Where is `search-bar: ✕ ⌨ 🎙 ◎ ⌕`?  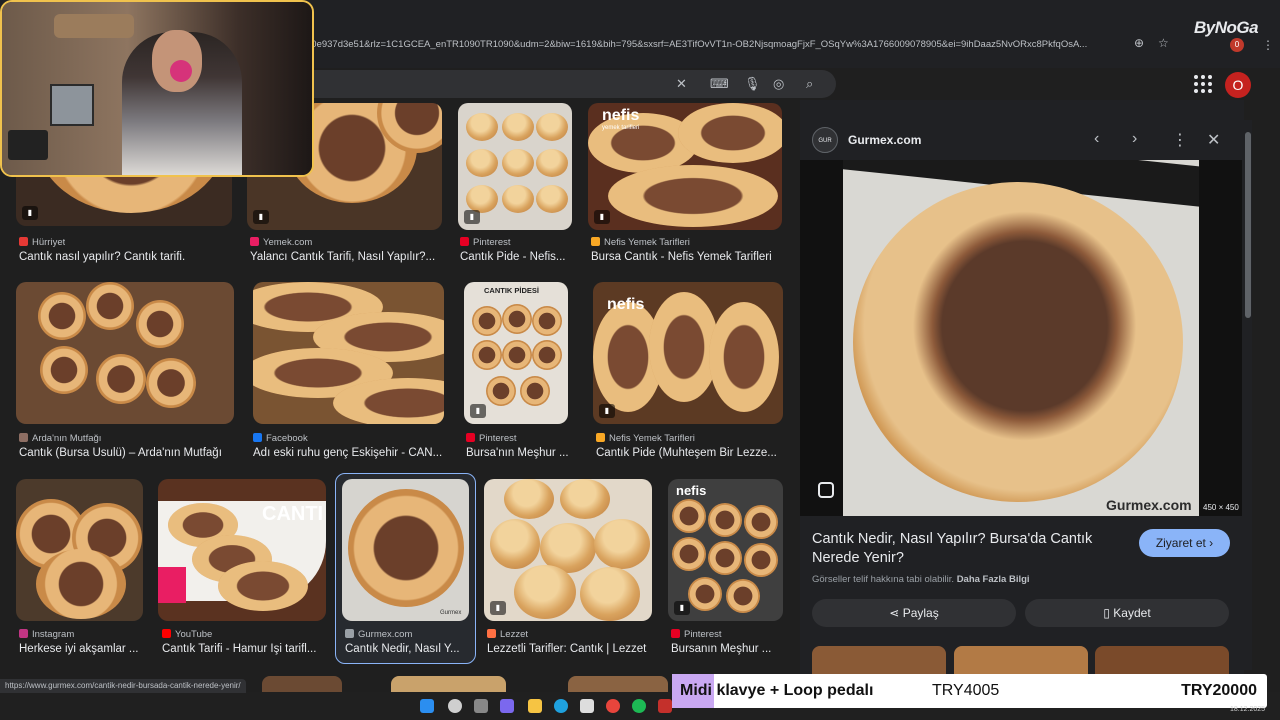 search-bar: ✕ ⌨ 🎙 ◎ ⌕ is located at coordinates (563, 84).